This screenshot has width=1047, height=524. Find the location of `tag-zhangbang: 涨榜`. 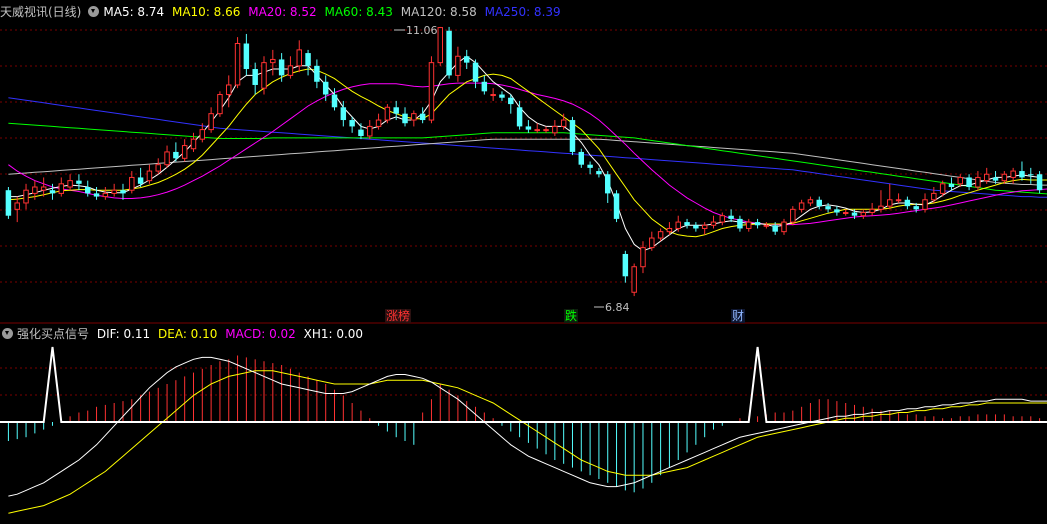

tag-zhangbang: 涨榜 is located at coordinates (398, 316).